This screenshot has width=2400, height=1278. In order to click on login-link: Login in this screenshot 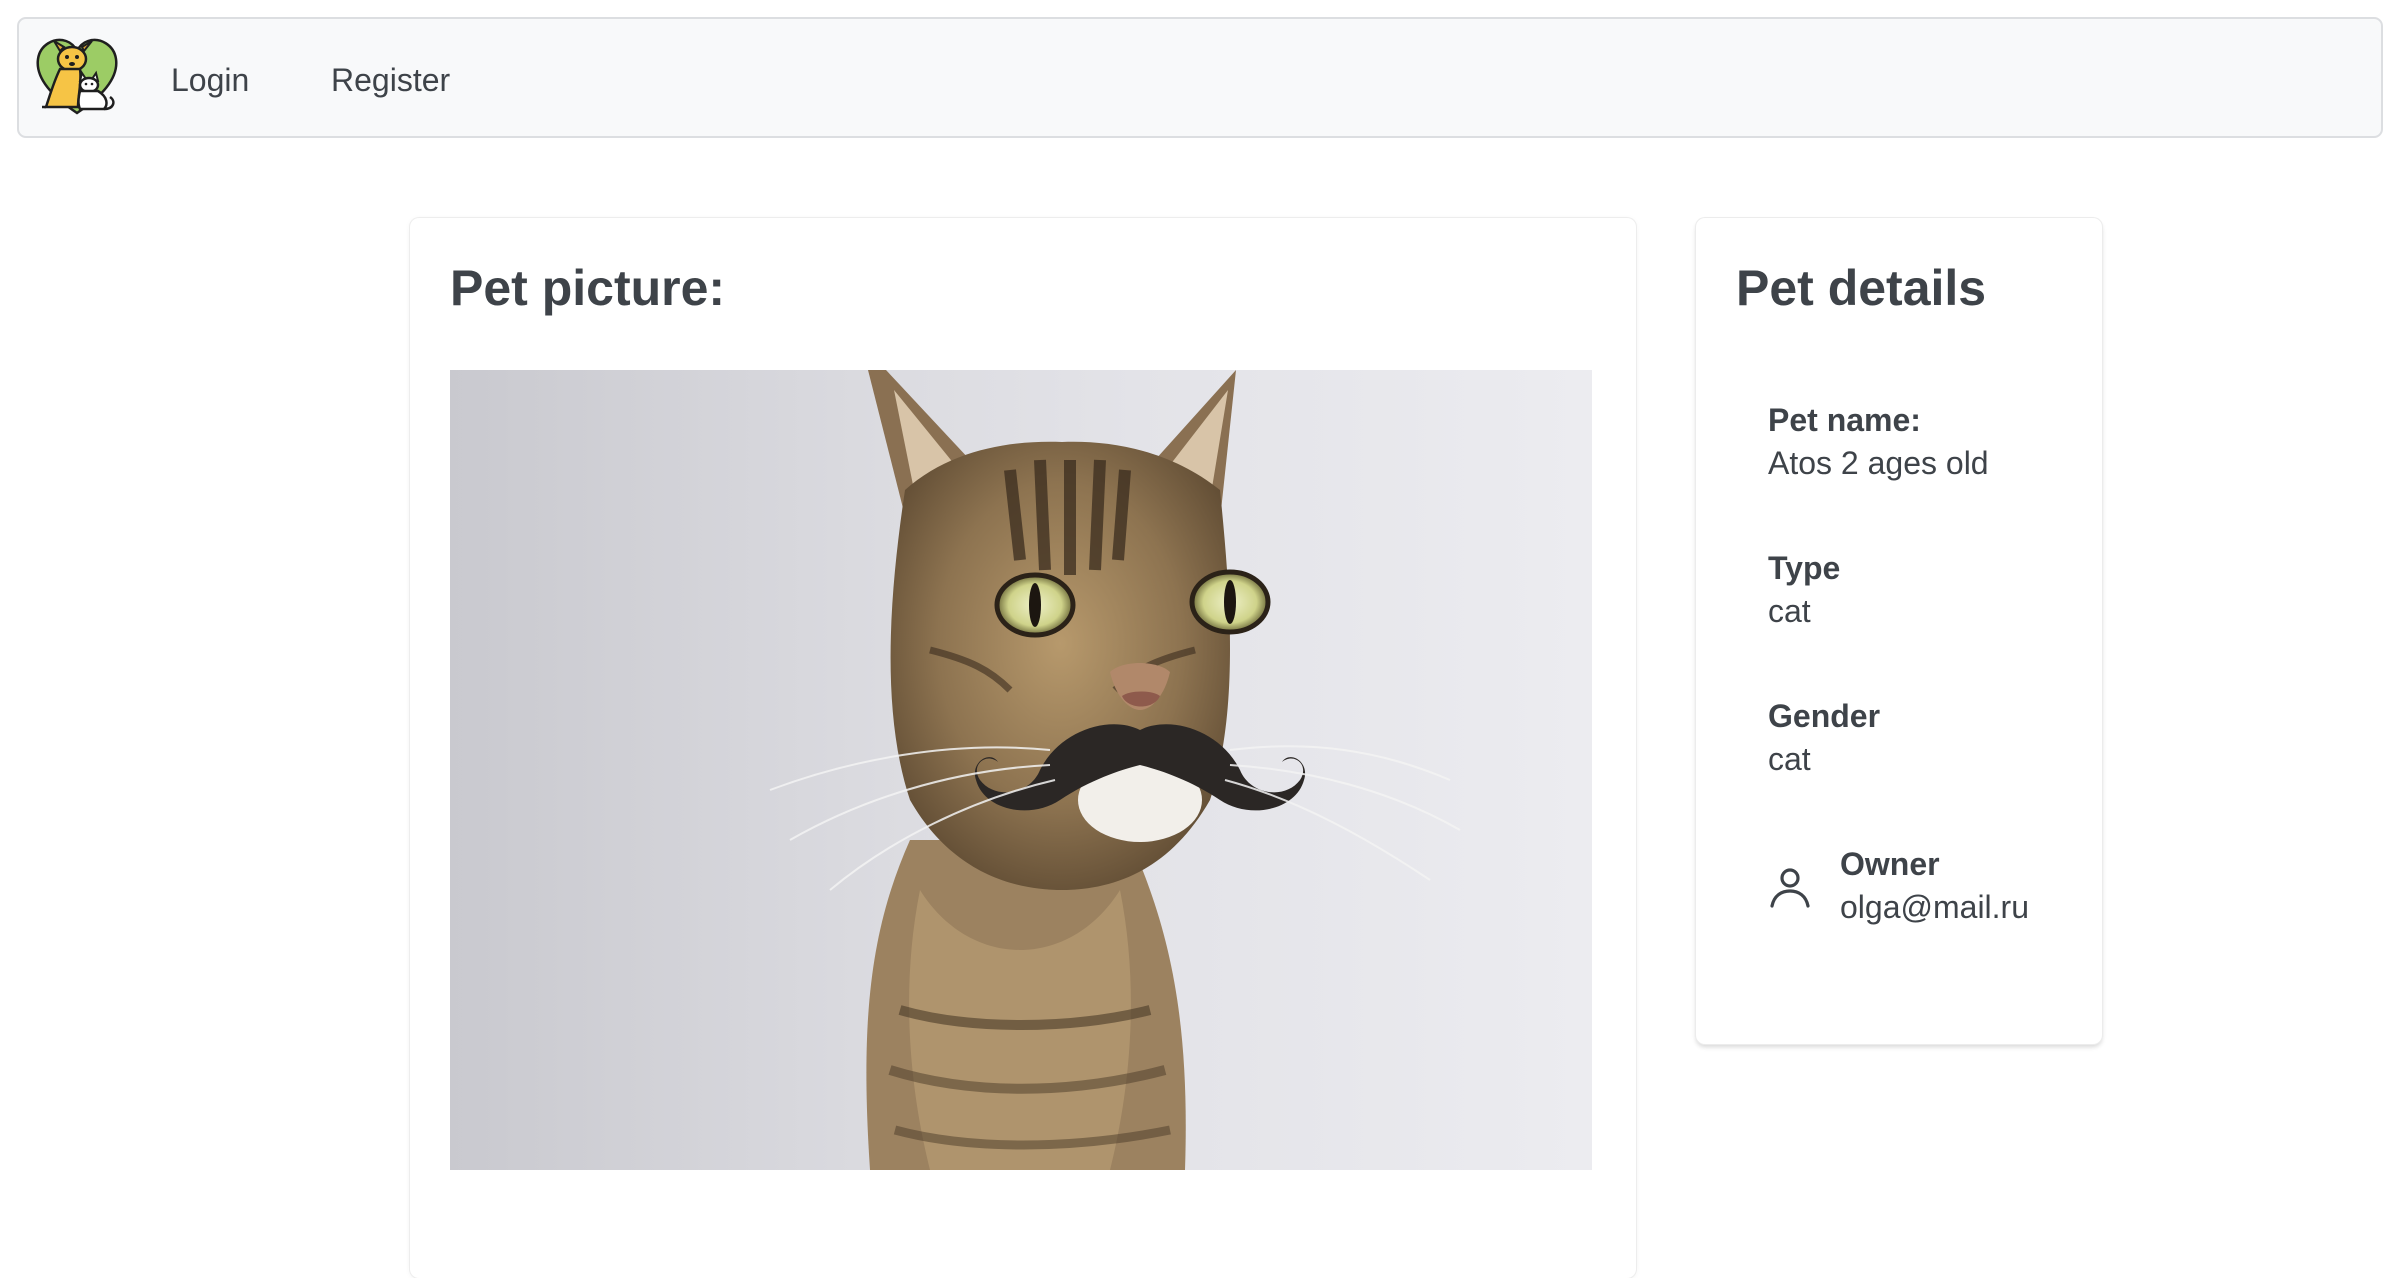, I will do `click(210, 80)`.